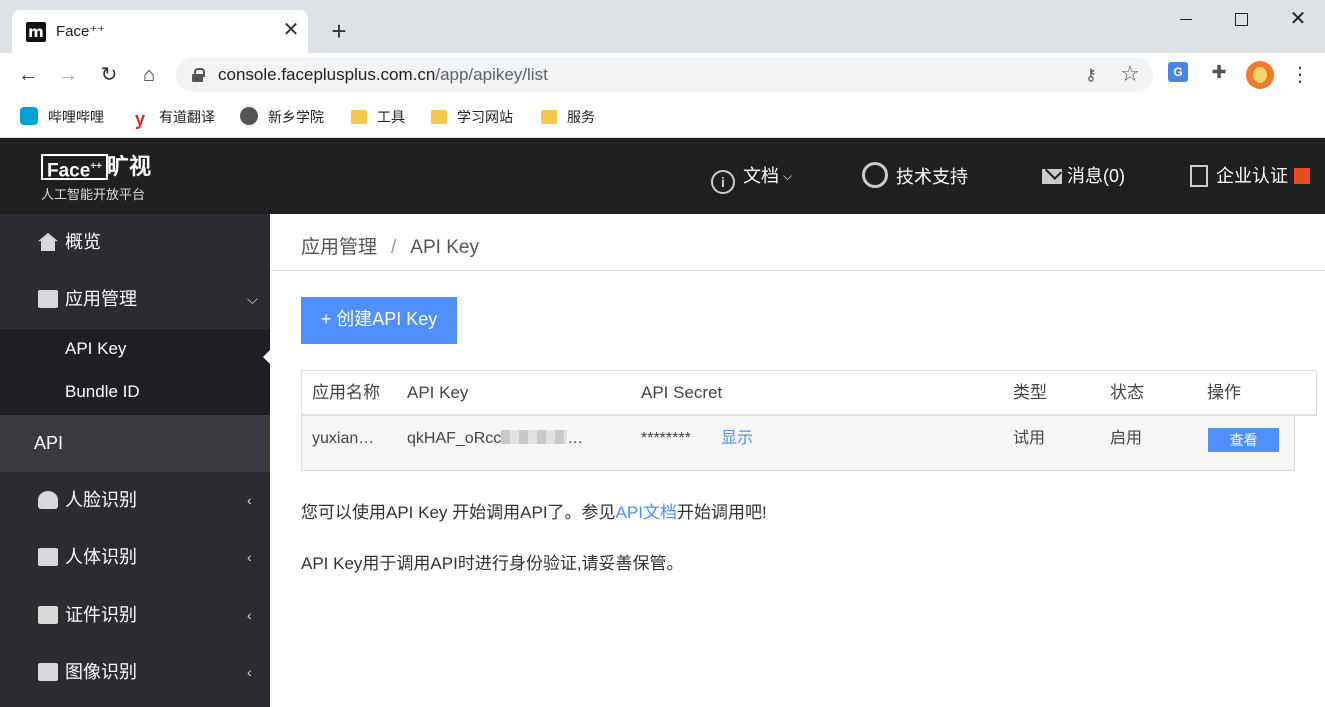 Image resolution: width=1325 pixels, height=707 pixels. Describe the element at coordinates (74, 167) in the screenshot. I see `logo: Face++` at that location.